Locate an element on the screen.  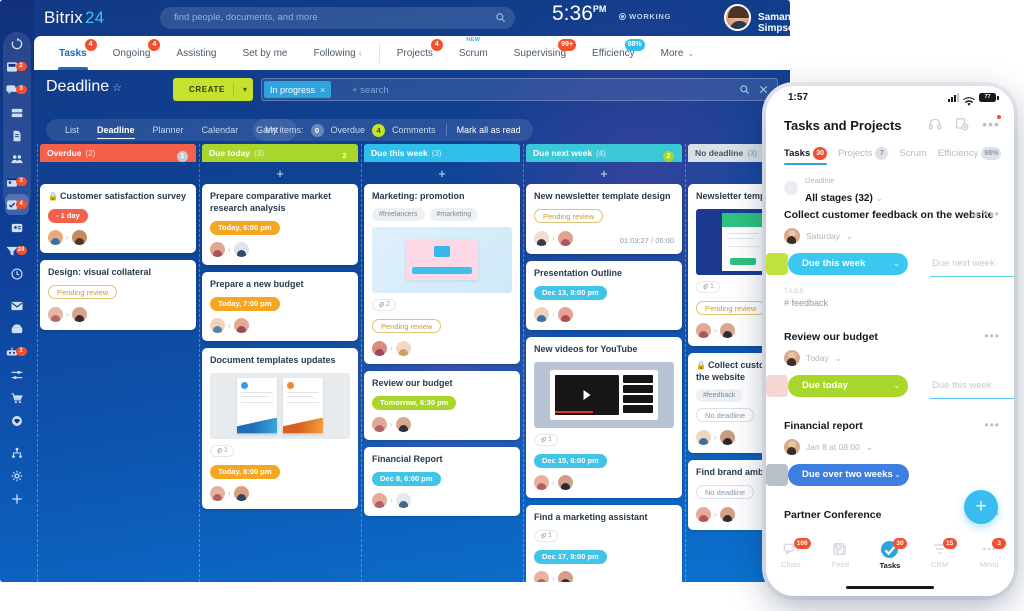
rail-gear-icon is located at coordinates (17, 475).